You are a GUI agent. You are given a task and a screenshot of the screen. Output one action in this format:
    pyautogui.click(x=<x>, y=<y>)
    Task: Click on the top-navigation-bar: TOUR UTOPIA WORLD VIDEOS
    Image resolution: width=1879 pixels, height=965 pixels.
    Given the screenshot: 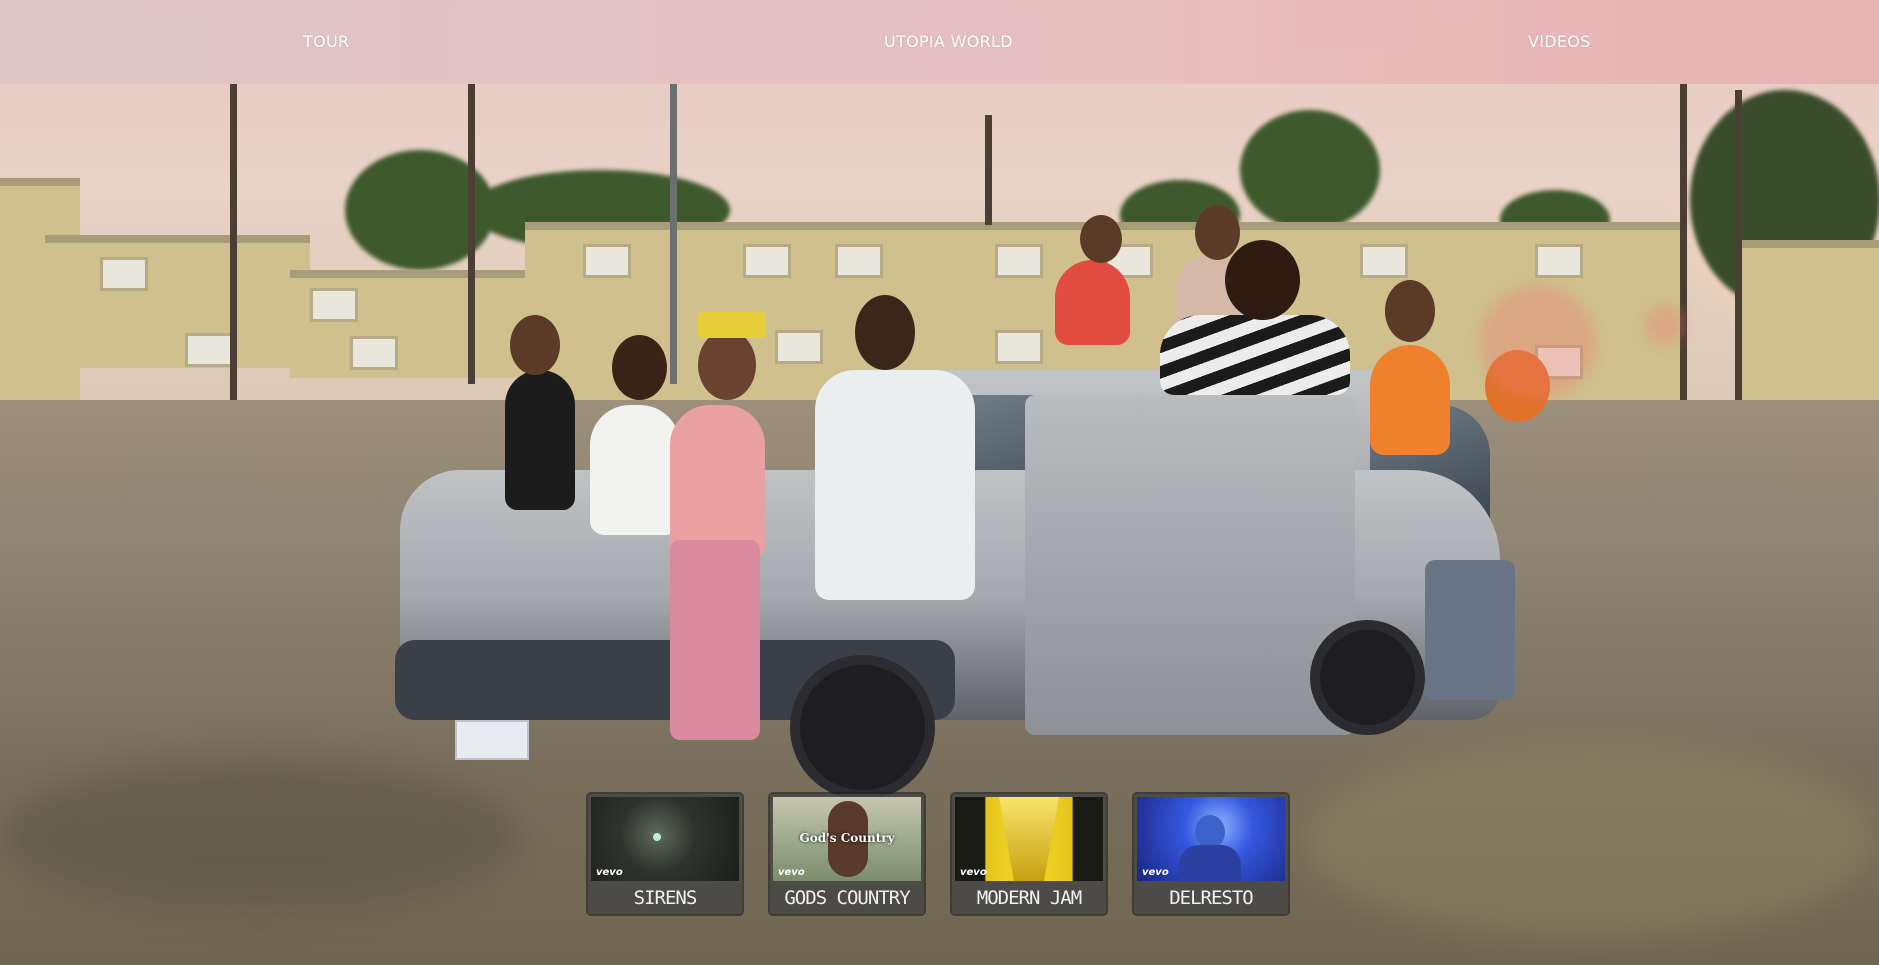 What is the action you would take?
    pyautogui.click(x=939, y=42)
    